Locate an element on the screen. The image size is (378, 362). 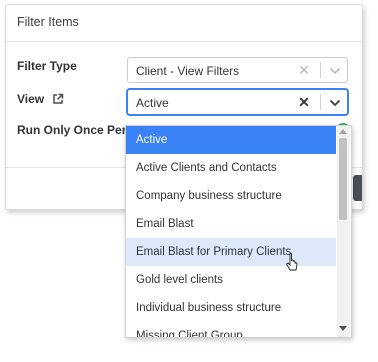
dialog-title: Filter Items is located at coordinates (48, 22).